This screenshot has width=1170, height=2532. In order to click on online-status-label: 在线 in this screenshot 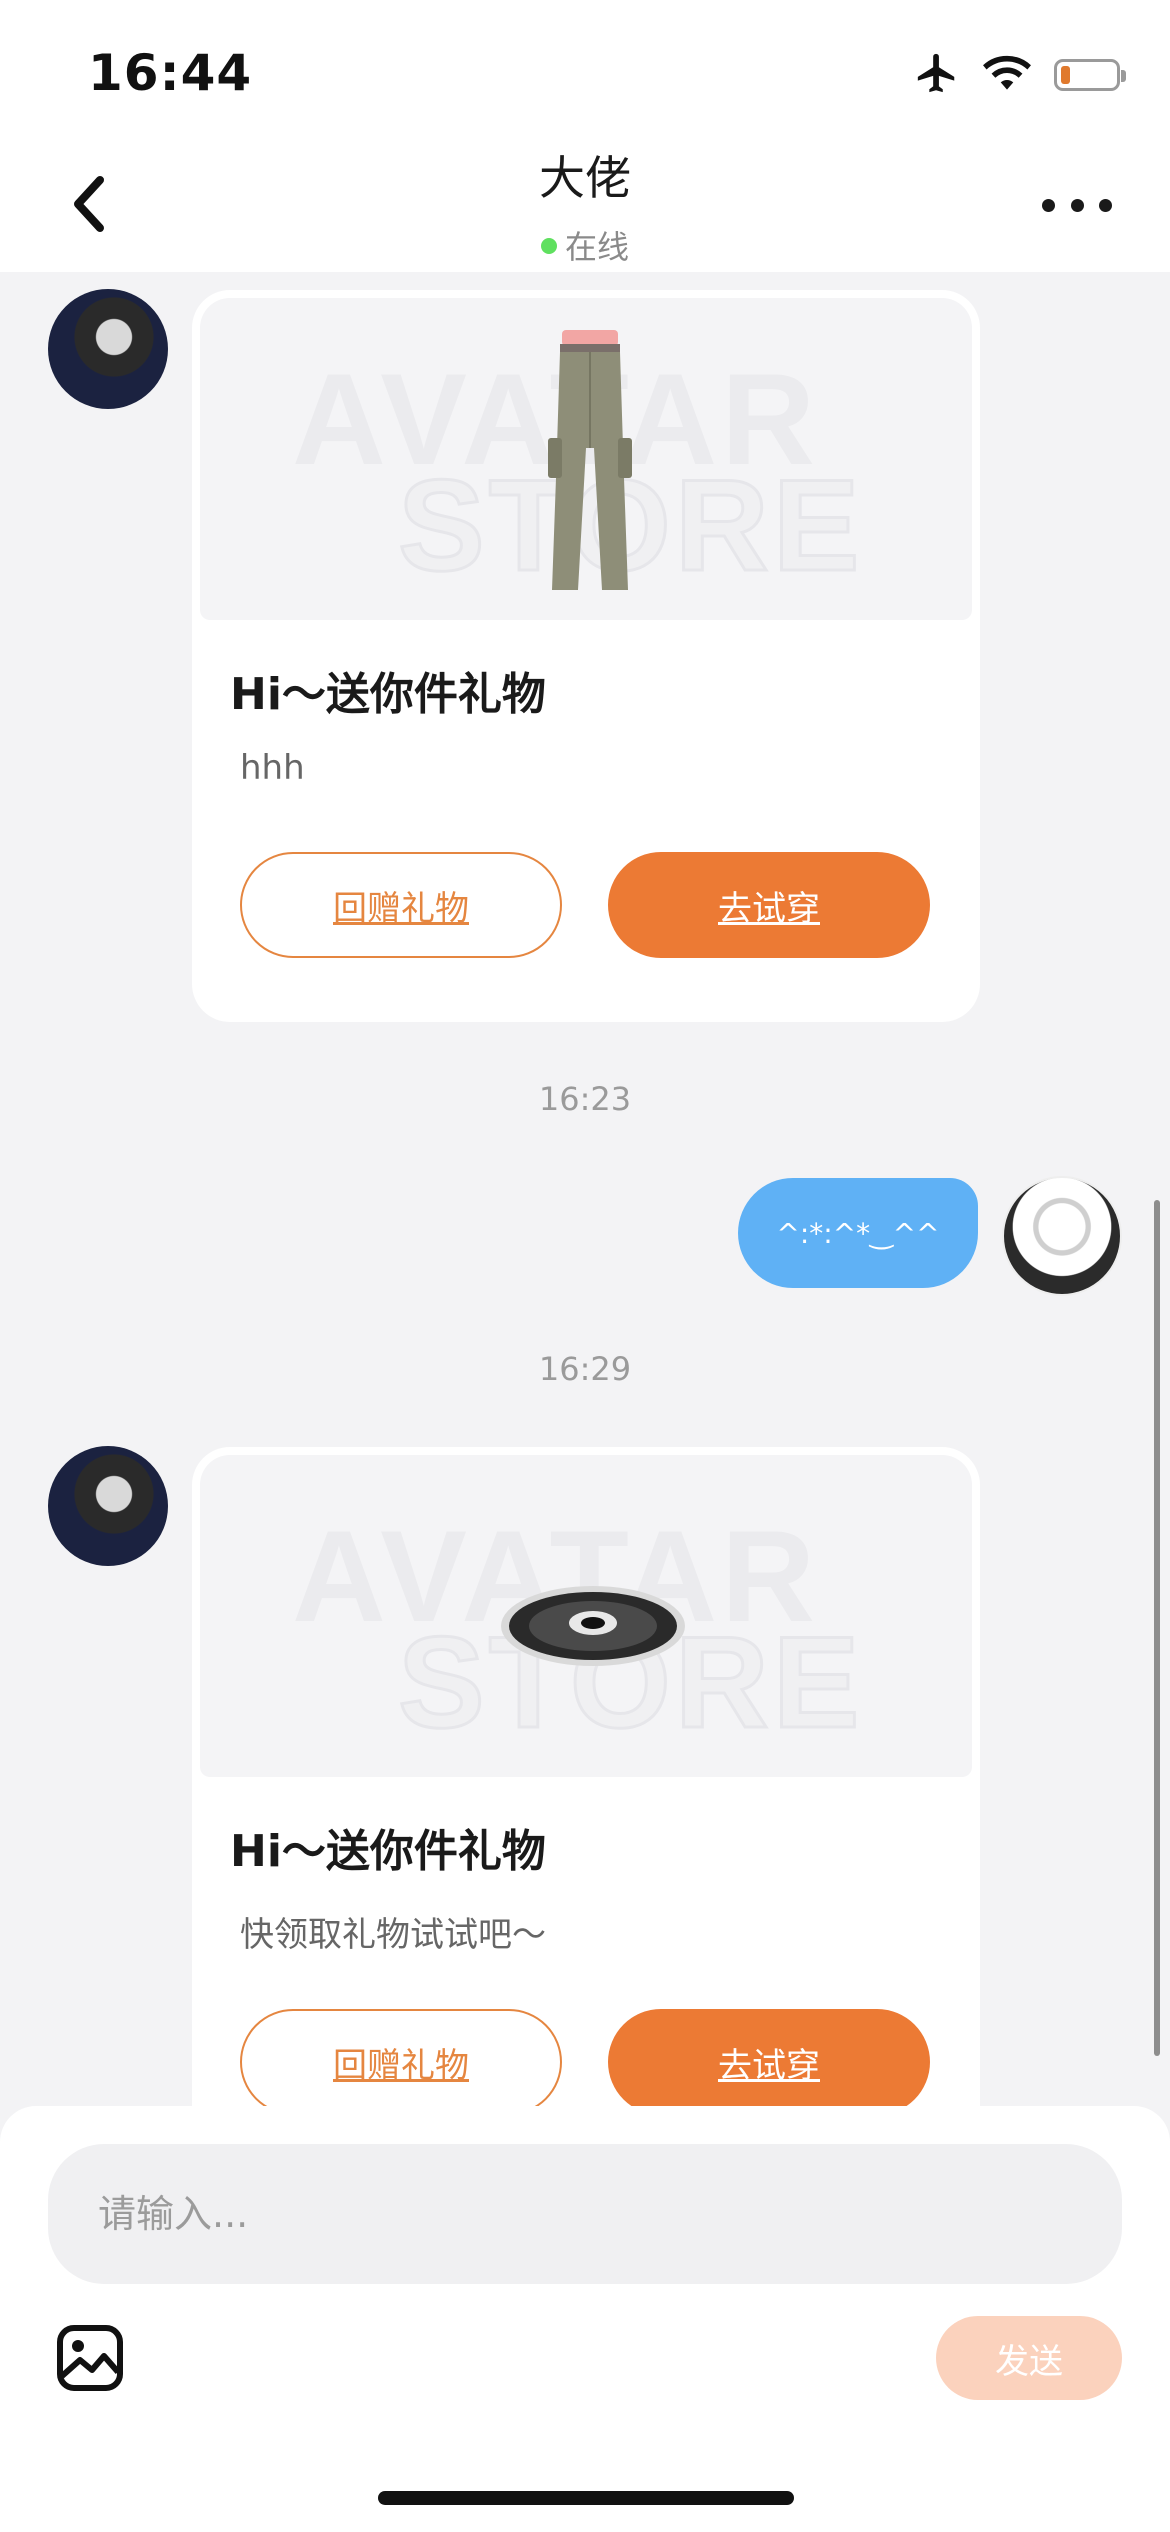, I will do `click(596, 247)`.